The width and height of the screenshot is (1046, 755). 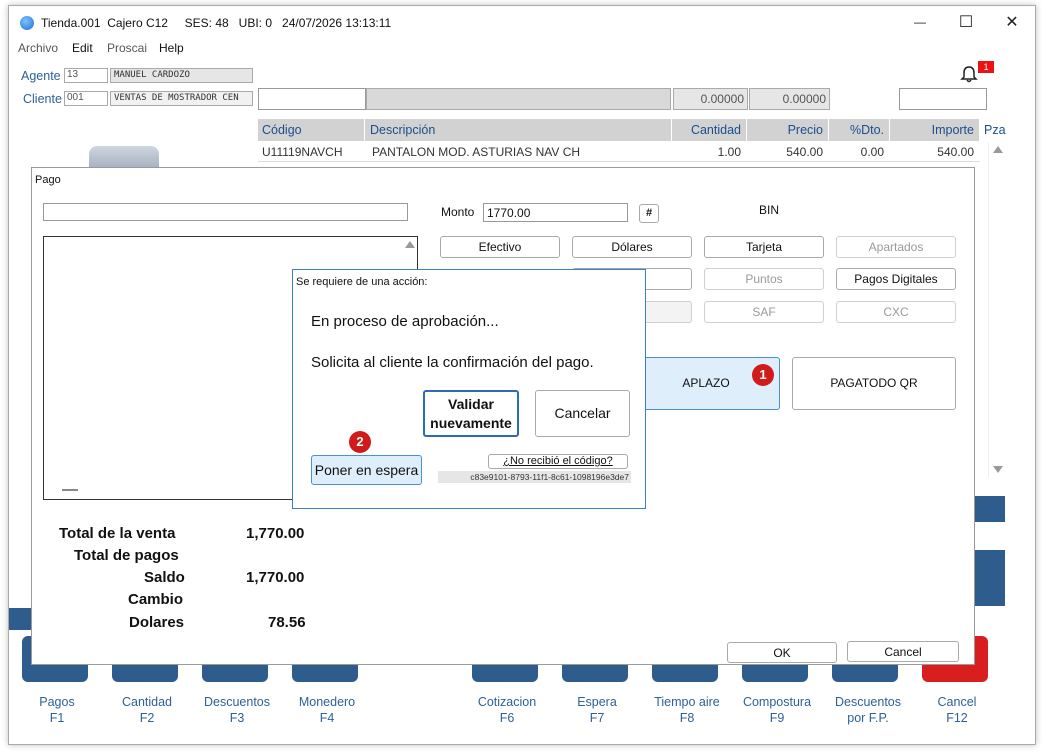 I want to click on fkey-cantidad-label: Cantidad F2, so click(x=147, y=710).